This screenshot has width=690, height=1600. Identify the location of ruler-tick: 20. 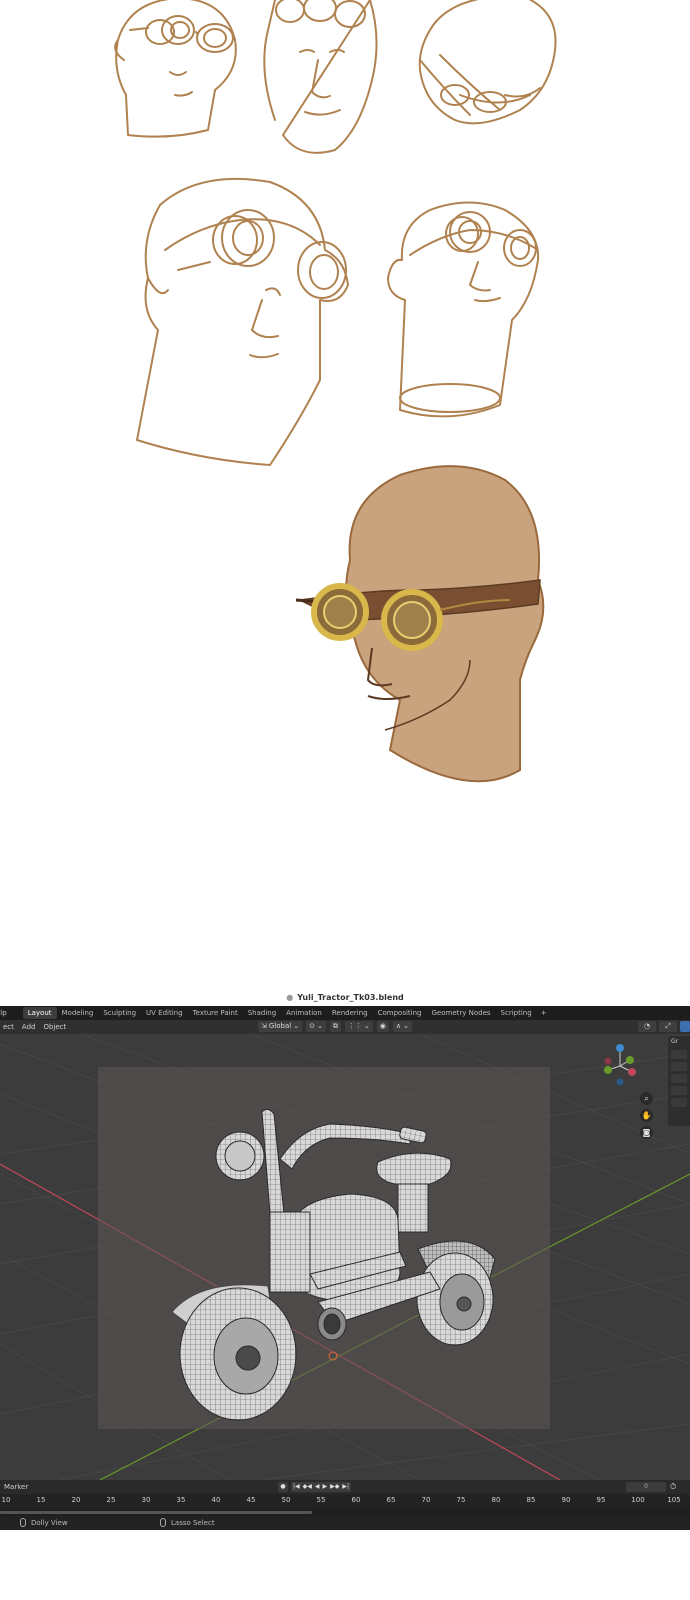
(76, 1500).